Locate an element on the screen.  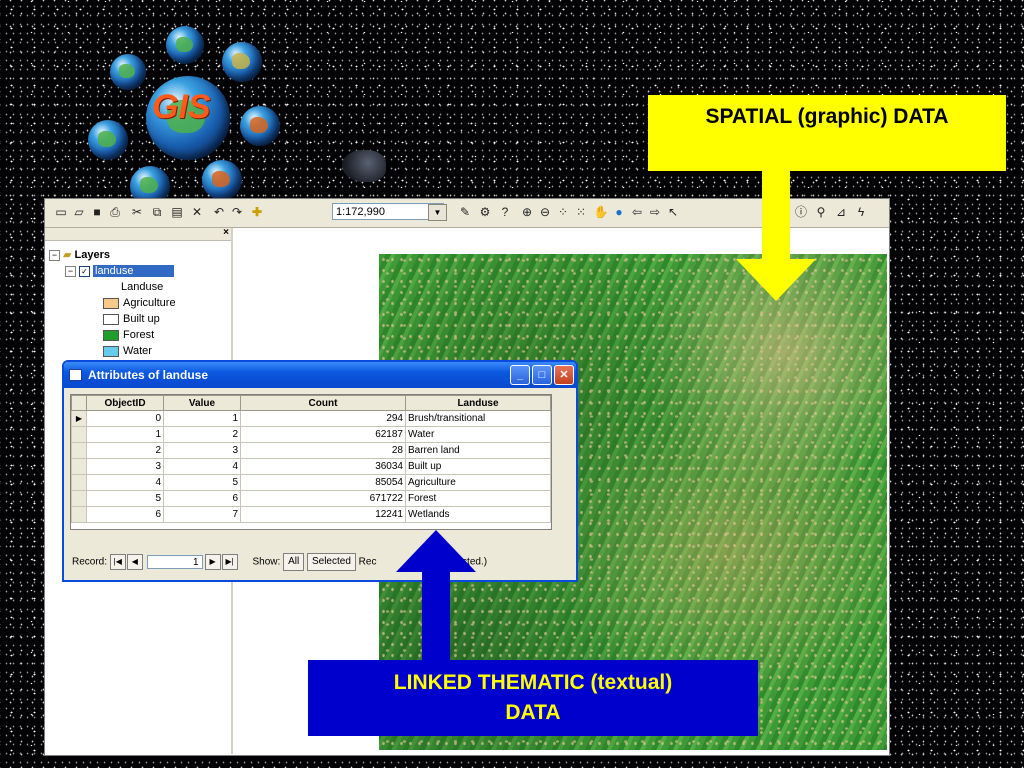
table-row: 5 6 671722 Forest is located at coordinates (311, 498).